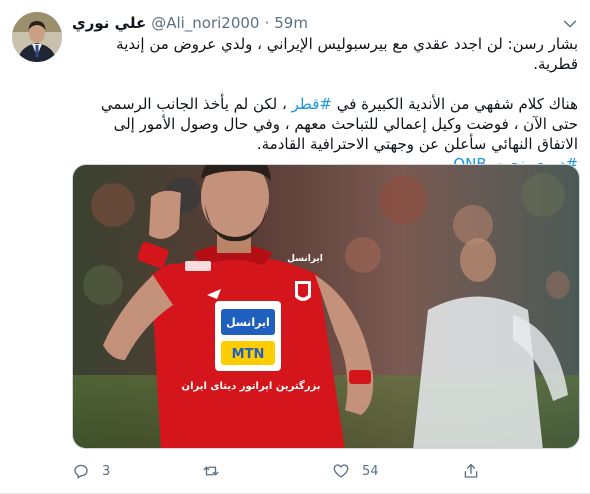 This screenshot has width=590, height=494. I want to click on jersey-sleeve-text: ایرانسل, so click(305, 259).